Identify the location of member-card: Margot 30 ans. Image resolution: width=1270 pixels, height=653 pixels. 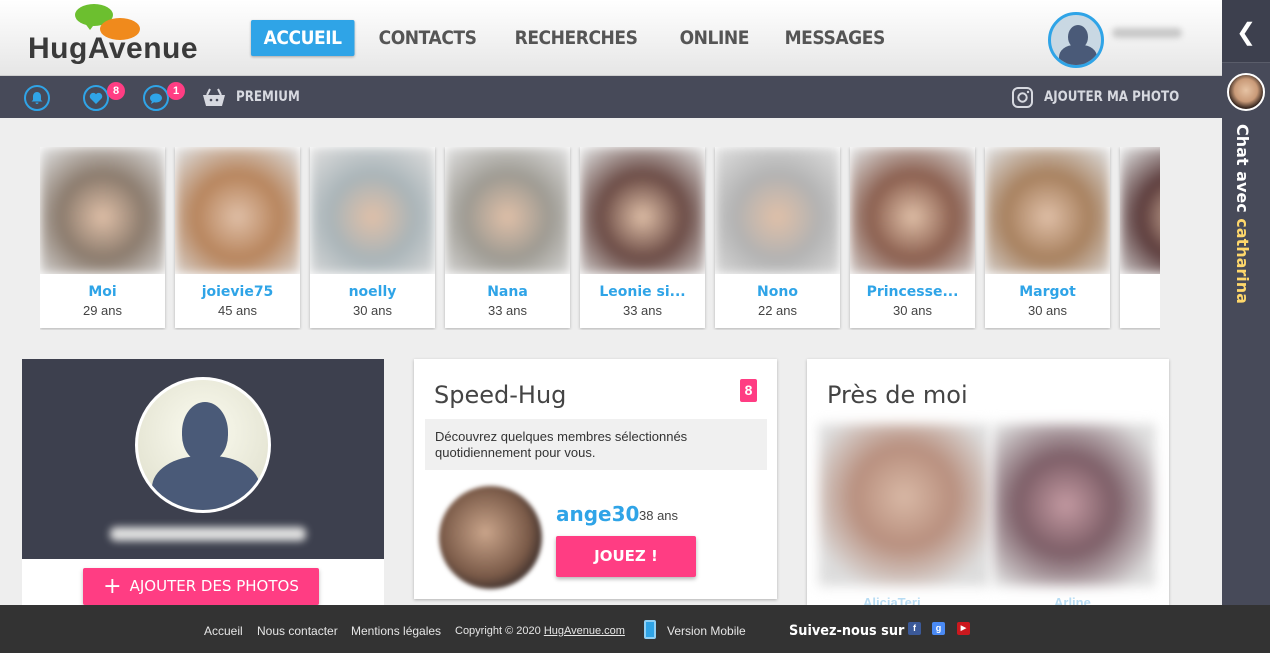
(1047, 237).